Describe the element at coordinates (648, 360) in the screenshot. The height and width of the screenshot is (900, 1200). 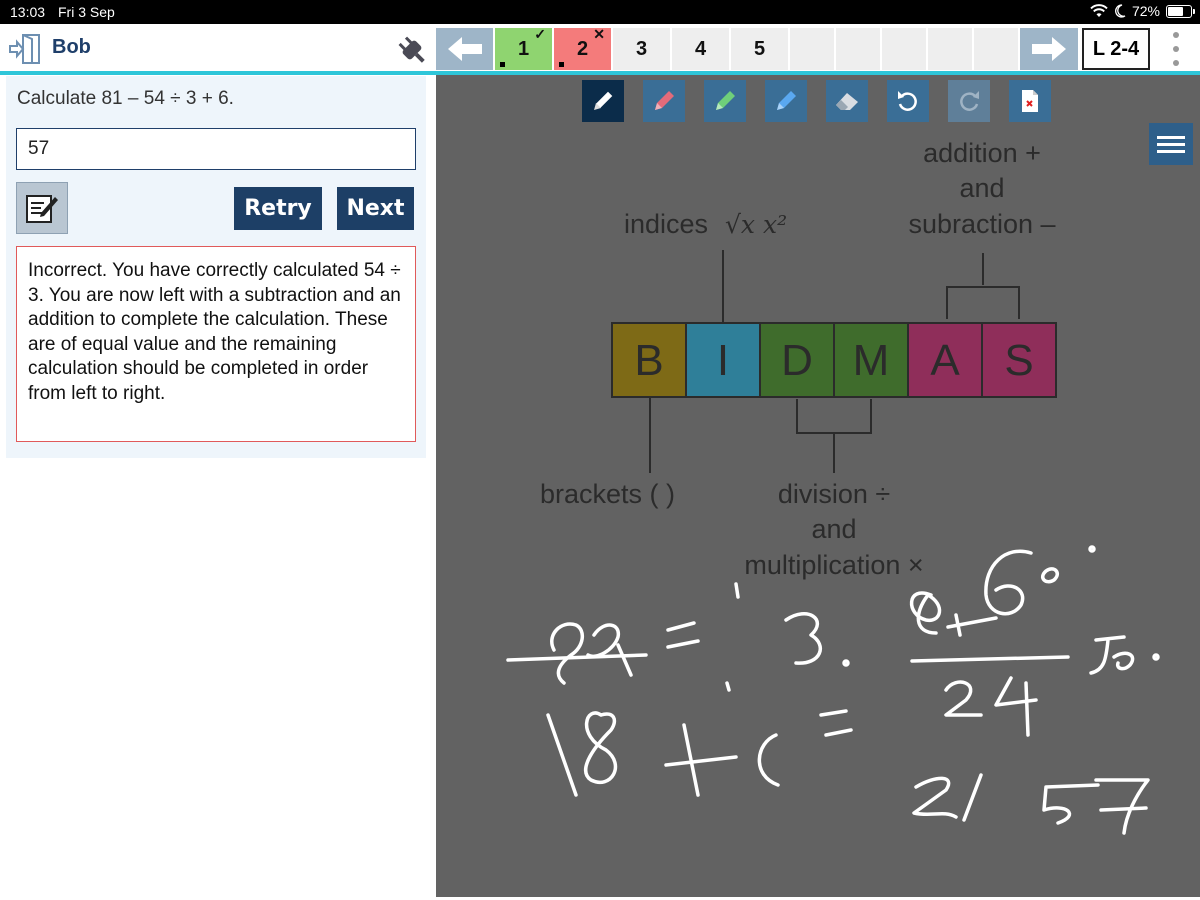
I see `bidmas-letter: B` at that location.